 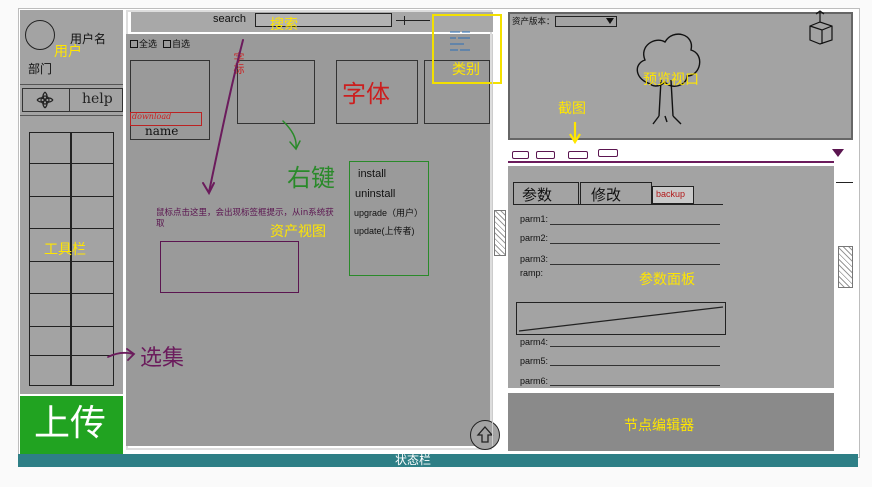 What do you see at coordinates (413, 460) in the screenshot?
I see `status-bar-label: 状态栏` at bounding box center [413, 460].